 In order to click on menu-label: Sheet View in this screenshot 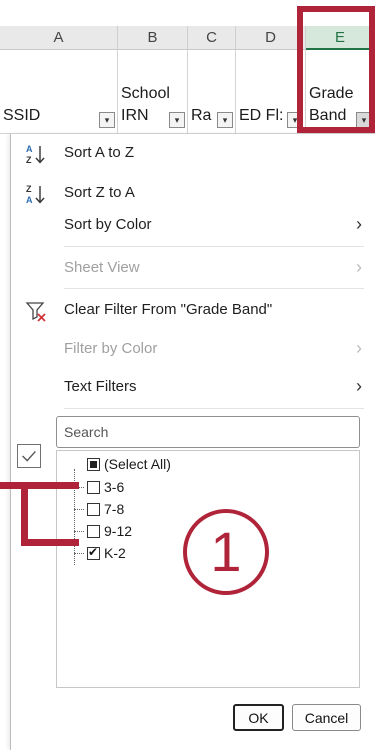, I will do `click(102, 267)`.